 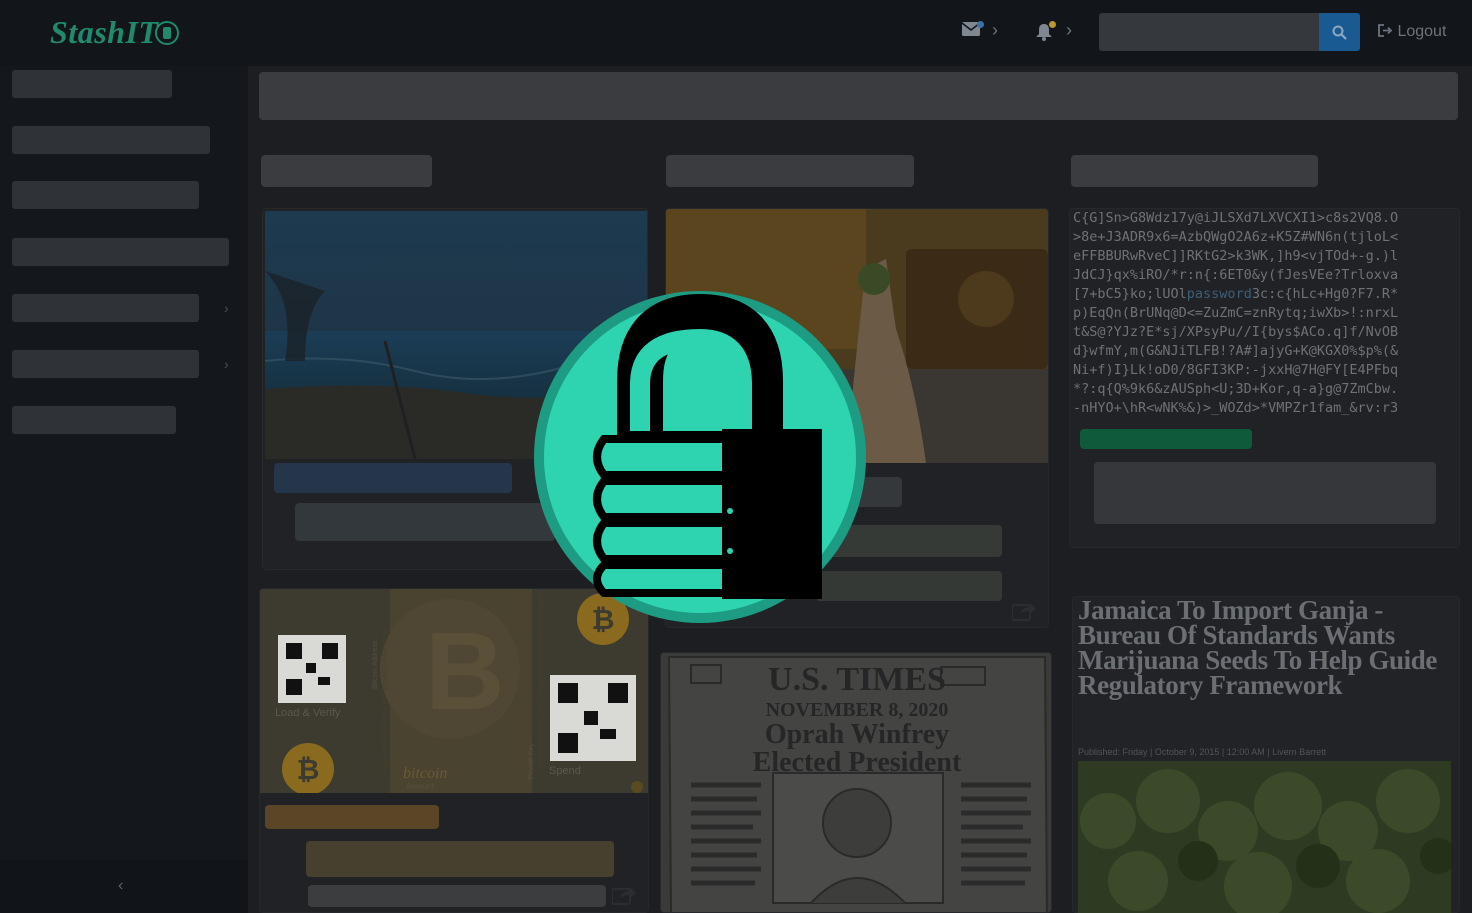 I want to click on text-line: 3c:c{hLc+Hg0?F7.R*, so click(x=1325, y=294).